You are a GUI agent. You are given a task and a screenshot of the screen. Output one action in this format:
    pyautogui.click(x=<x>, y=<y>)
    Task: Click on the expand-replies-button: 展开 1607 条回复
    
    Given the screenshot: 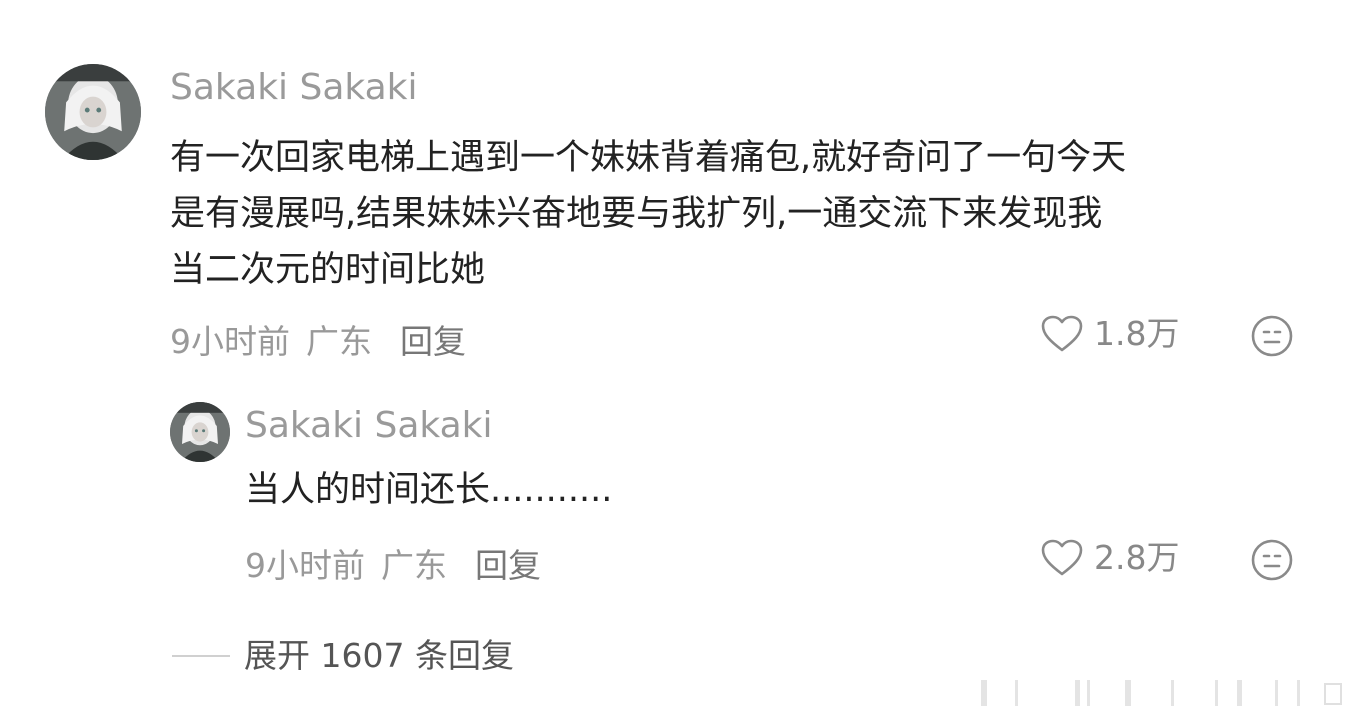 What is the action you would take?
    pyautogui.click(x=343, y=656)
    